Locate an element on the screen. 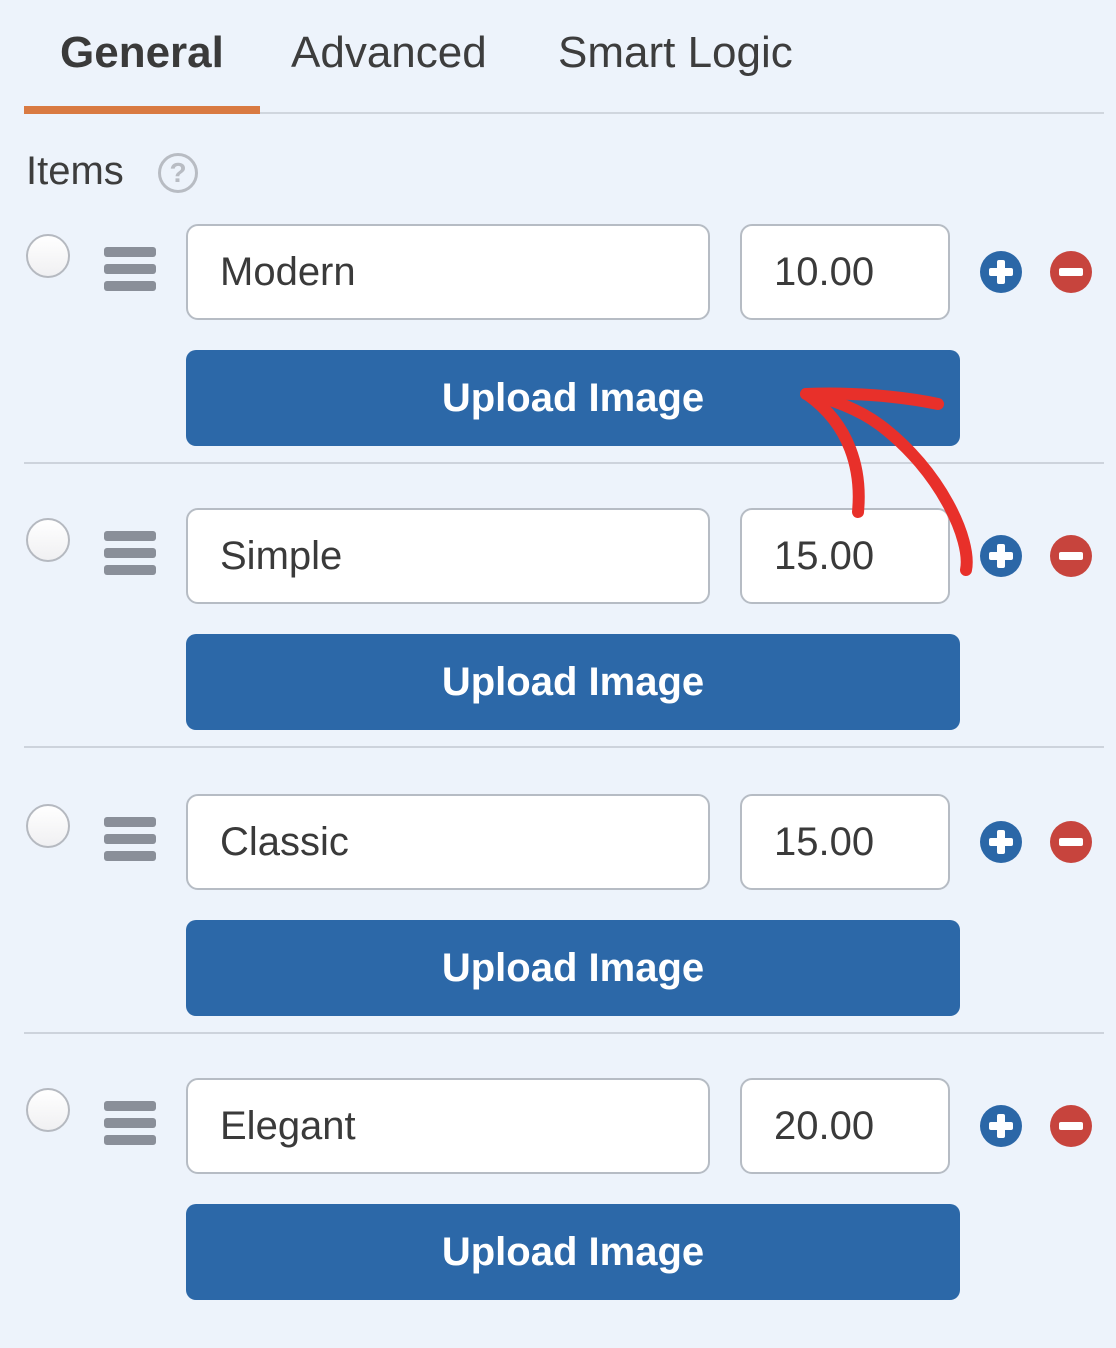 This screenshot has height=1348, width=1116. tab-bar: General Advanced Smart Logic is located at coordinates (564, 57).